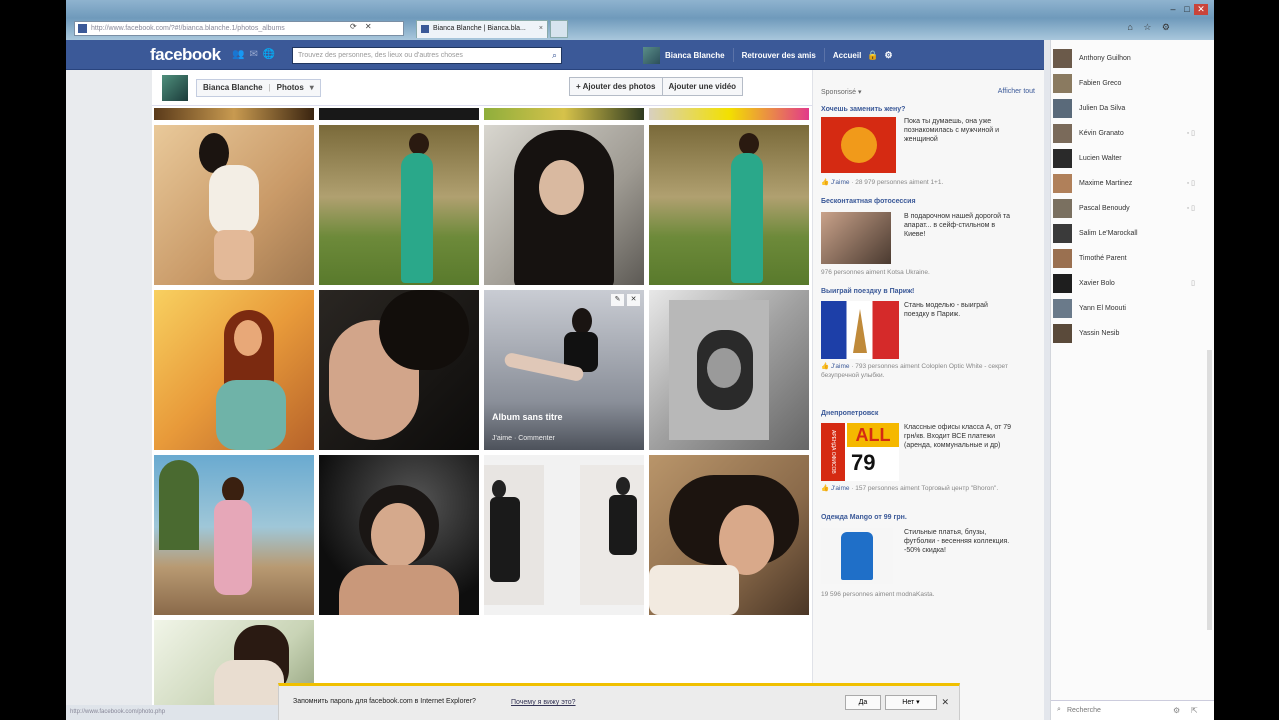 This screenshot has height=720, width=1279. What do you see at coordinates (1168, 27) in the screenshot?
I see `tools-icon: ⚙` at bounding box center [1168, 27].